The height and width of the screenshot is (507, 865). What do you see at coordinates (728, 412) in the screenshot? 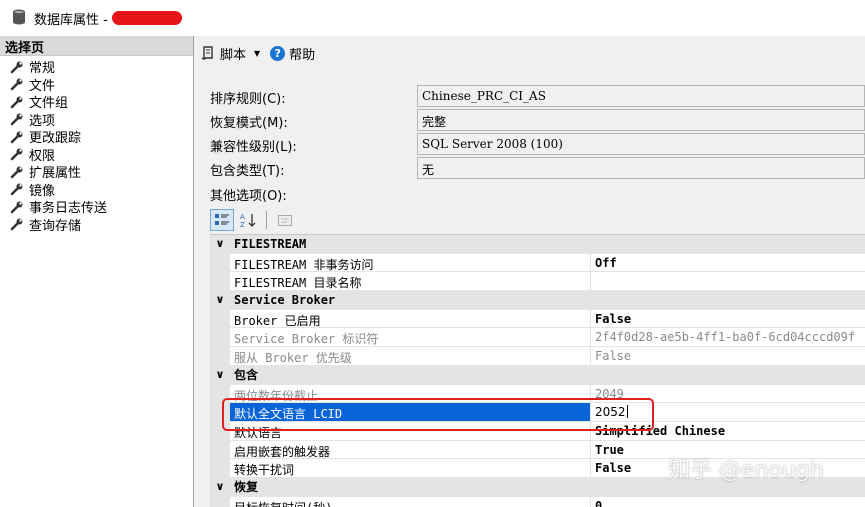
I see `fulltext-lcid-input: 2052` at bounding box center [728, 412].